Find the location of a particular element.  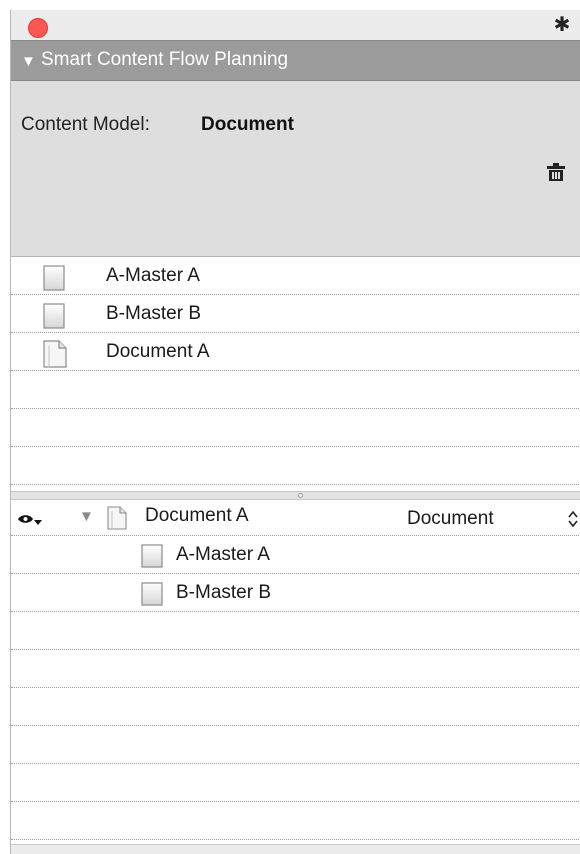

title-bar: ✱ is located at coordinates (295, 25).